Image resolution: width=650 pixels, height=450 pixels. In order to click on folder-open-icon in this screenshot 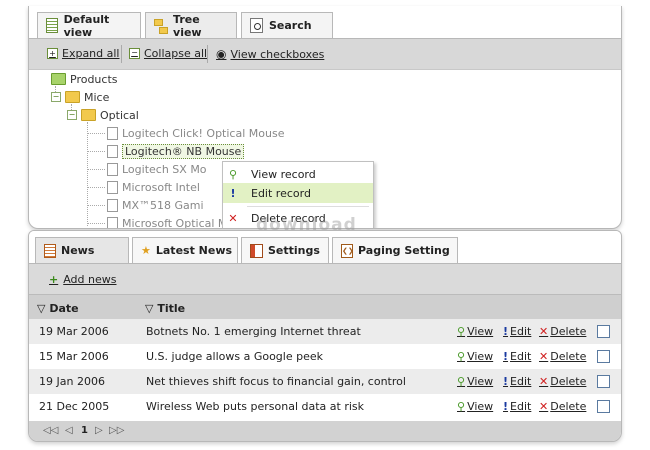, I will do `click(58, 79)`.